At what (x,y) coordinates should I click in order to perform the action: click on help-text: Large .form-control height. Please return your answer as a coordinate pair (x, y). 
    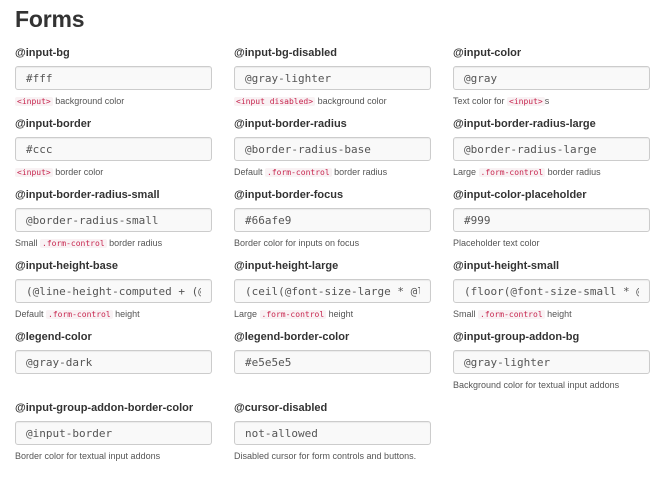
    Looking at the image, I should click on (294, 314).